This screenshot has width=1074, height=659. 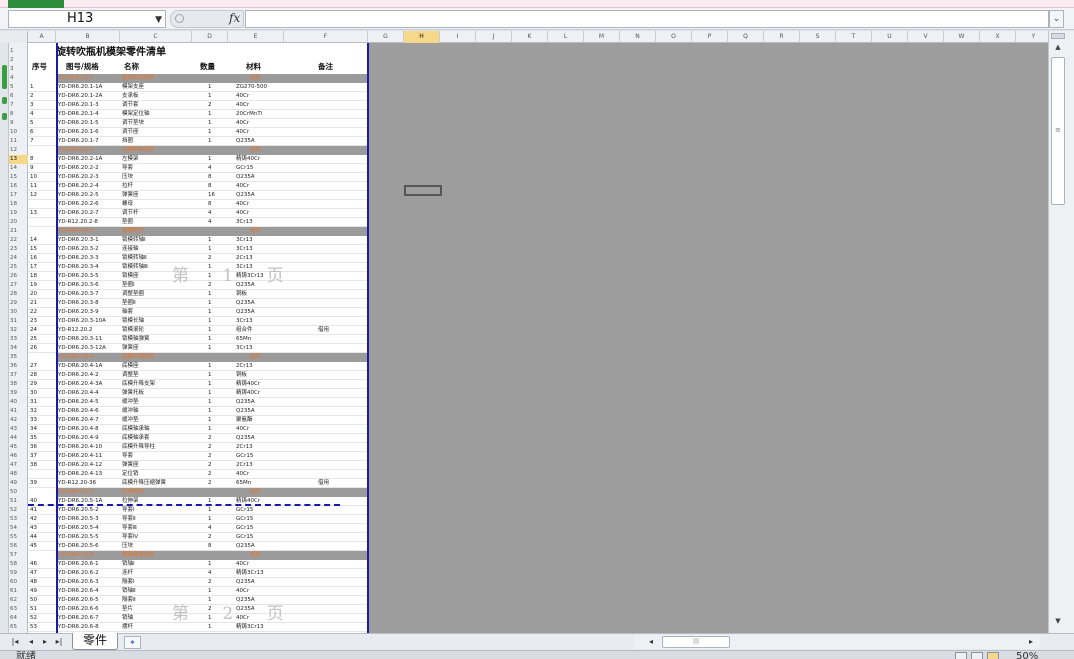 What do you see at coordinates (198, 627) in the screenshot?
I see `table-row: 53 YD-DR6.20.6-8 摆杆 1 精铸3Cr13` at bounding box center [198, 627].